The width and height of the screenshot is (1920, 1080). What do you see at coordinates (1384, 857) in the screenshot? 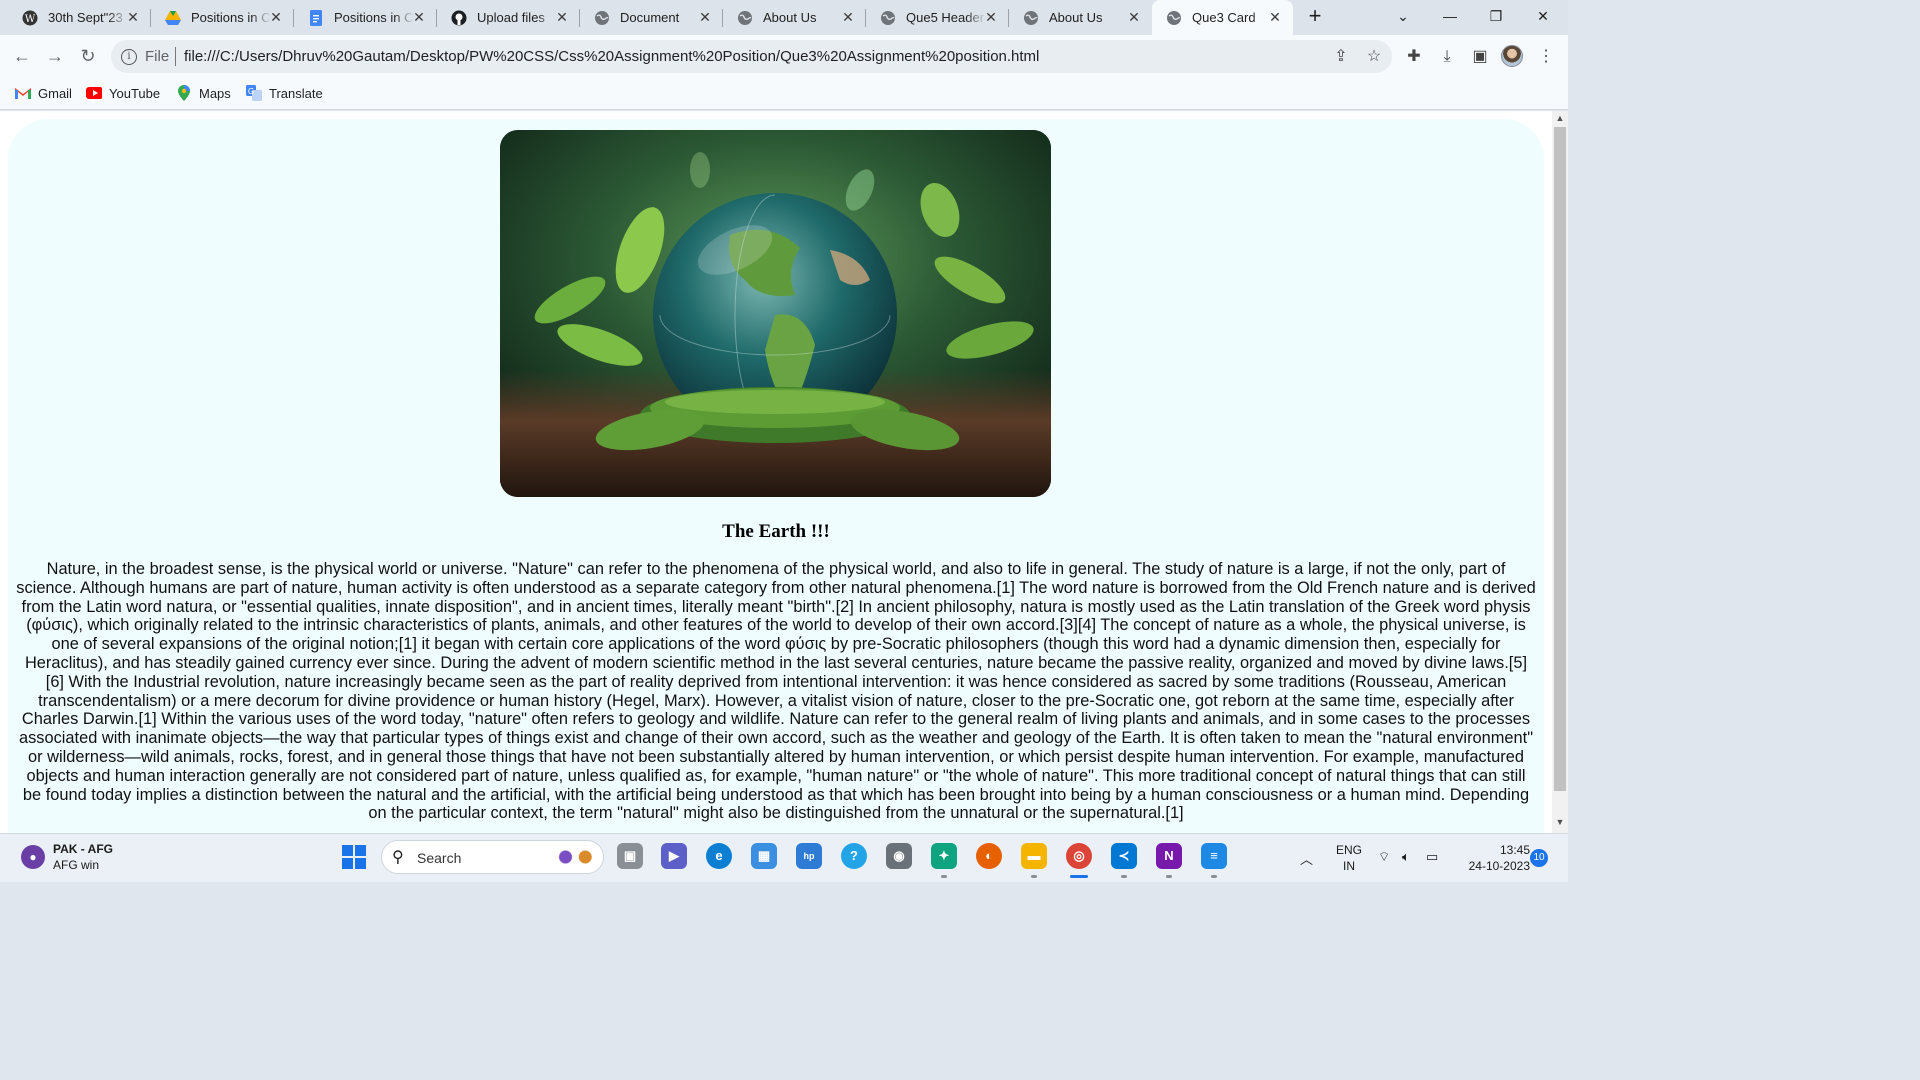
I see `wifi-icon: ⌔` at bounding box center [1384, 857].